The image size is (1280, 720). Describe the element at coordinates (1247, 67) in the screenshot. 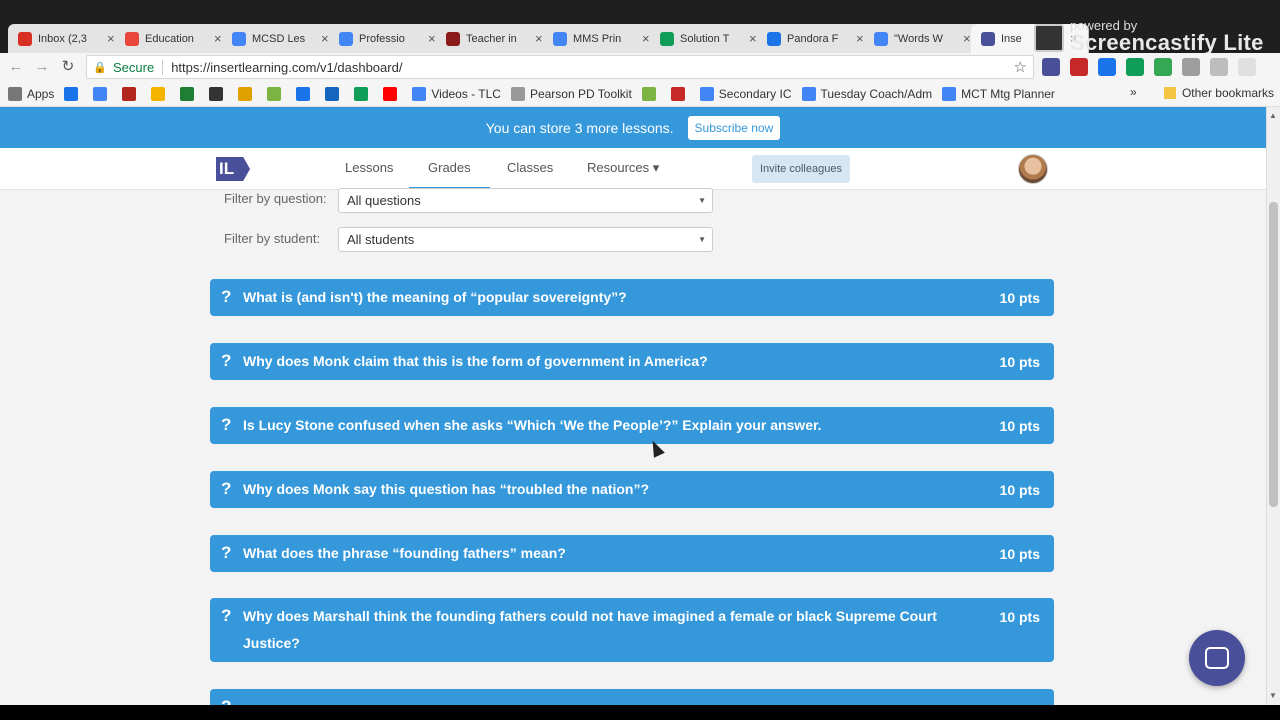

I see `menu-icon` at that location.